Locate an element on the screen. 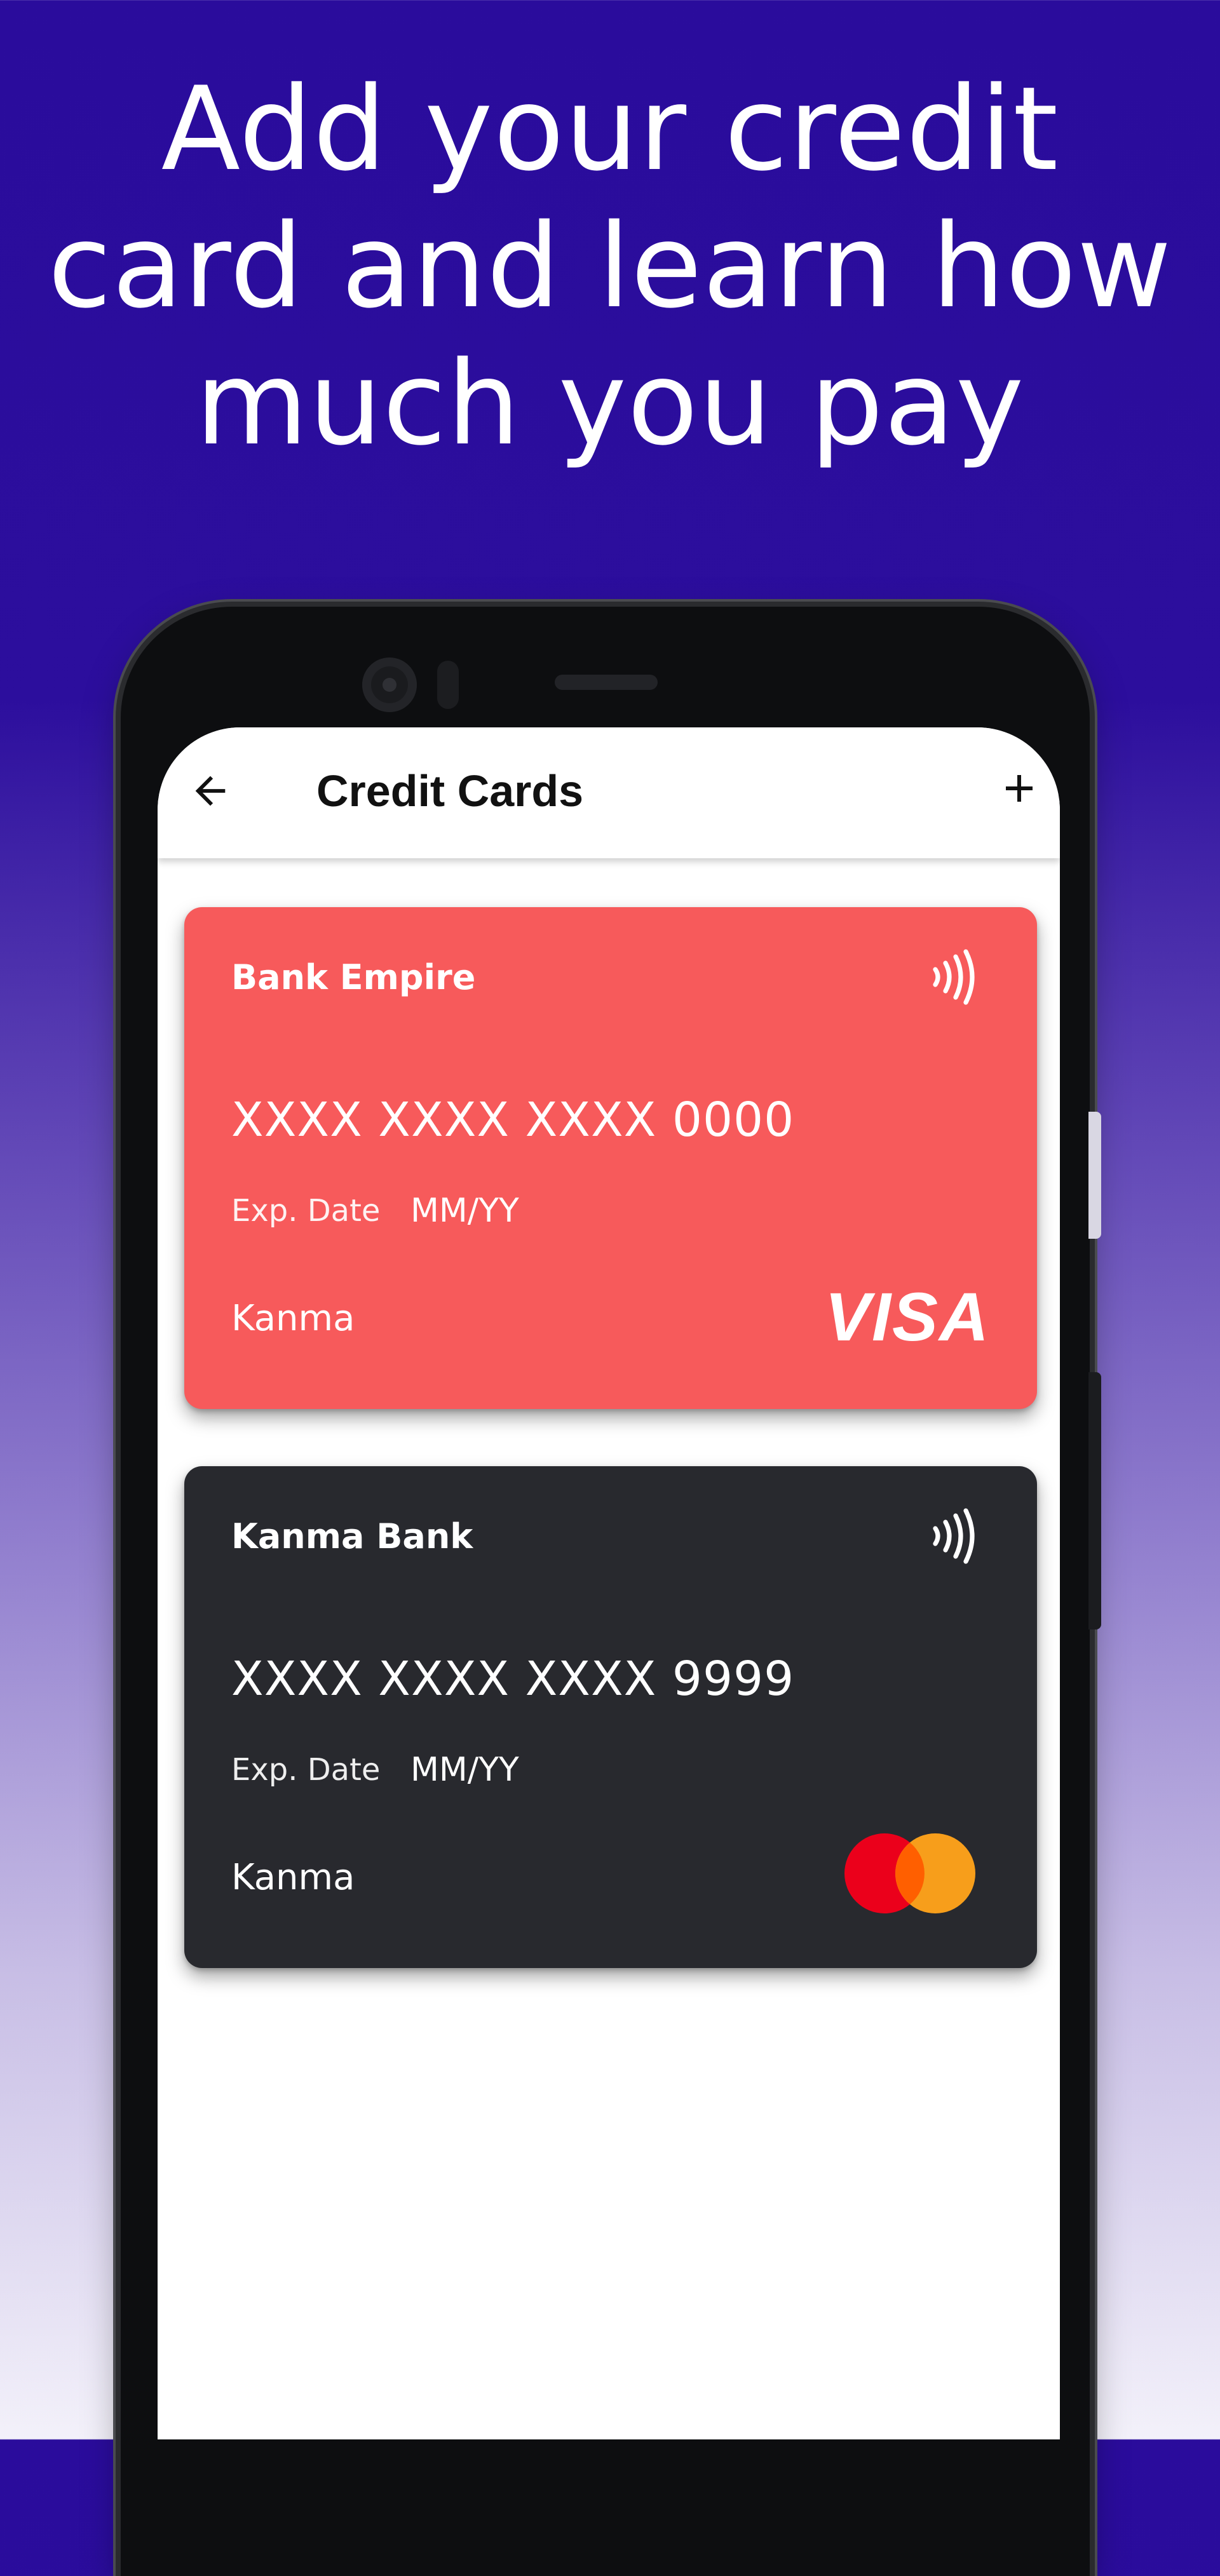 The image size is (1220, 2576). mastercard-logo-icon is located at coordinates (909, 1873).